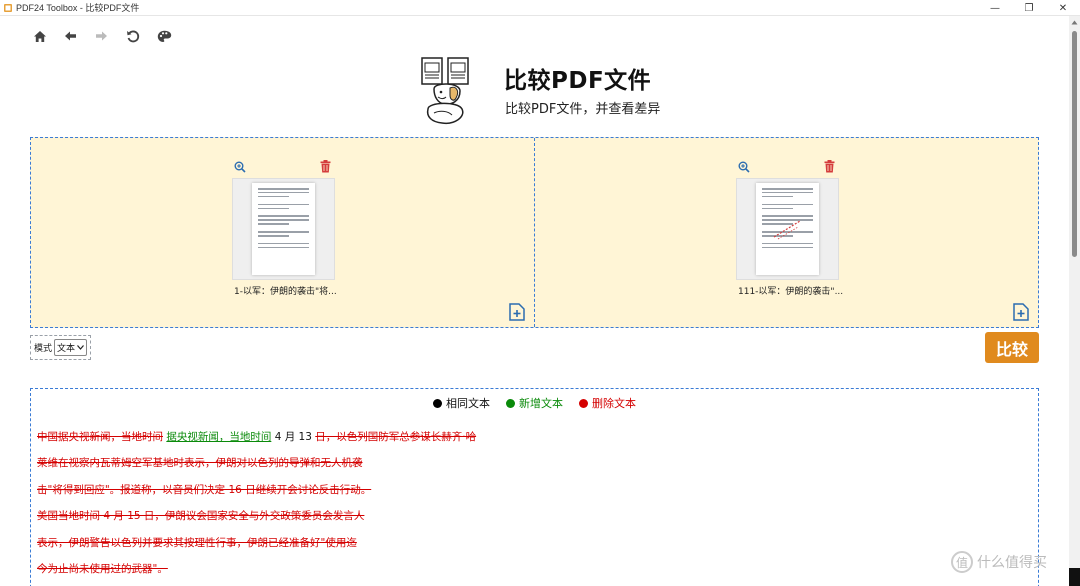 The image size is (1080, 586). I want to click on scroll-thumb, so click(1074, 144).